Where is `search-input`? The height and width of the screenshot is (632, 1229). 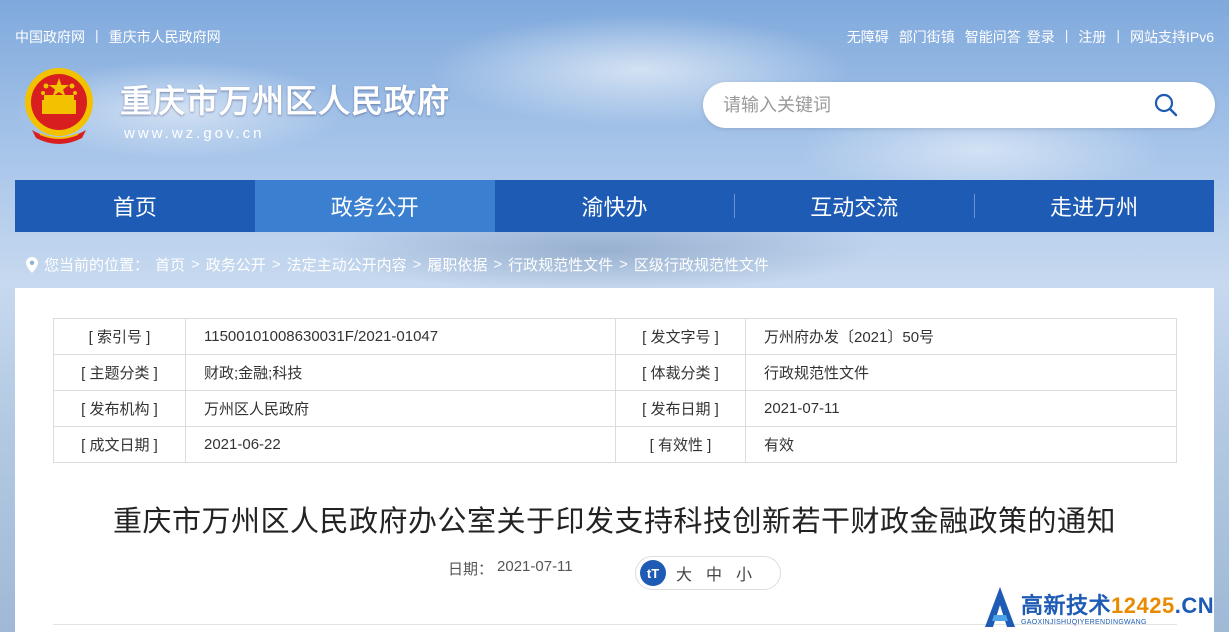 search-input is located at coordinates (933, 105).